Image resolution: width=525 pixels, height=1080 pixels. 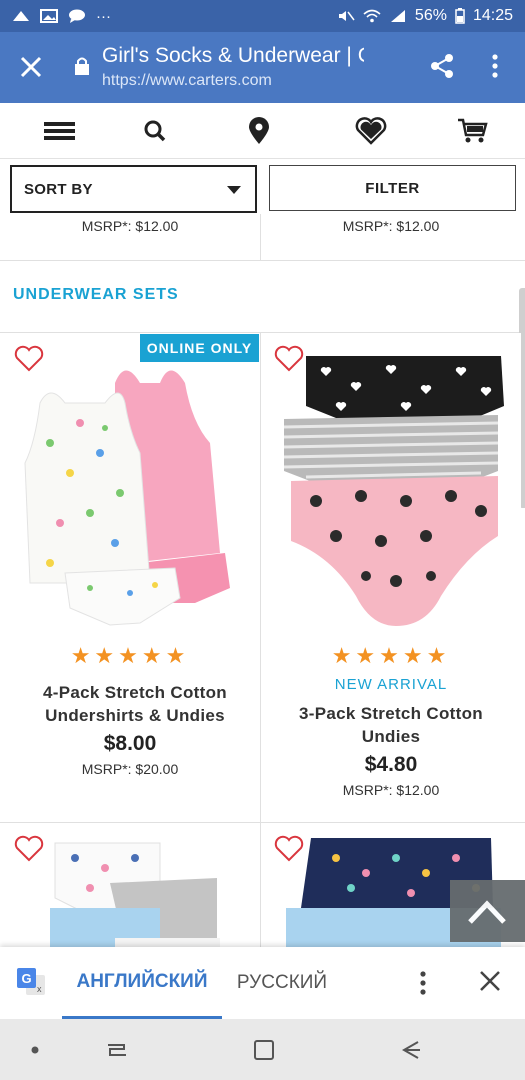 I want to click on svg-text: x, so click(x=39, y=989).